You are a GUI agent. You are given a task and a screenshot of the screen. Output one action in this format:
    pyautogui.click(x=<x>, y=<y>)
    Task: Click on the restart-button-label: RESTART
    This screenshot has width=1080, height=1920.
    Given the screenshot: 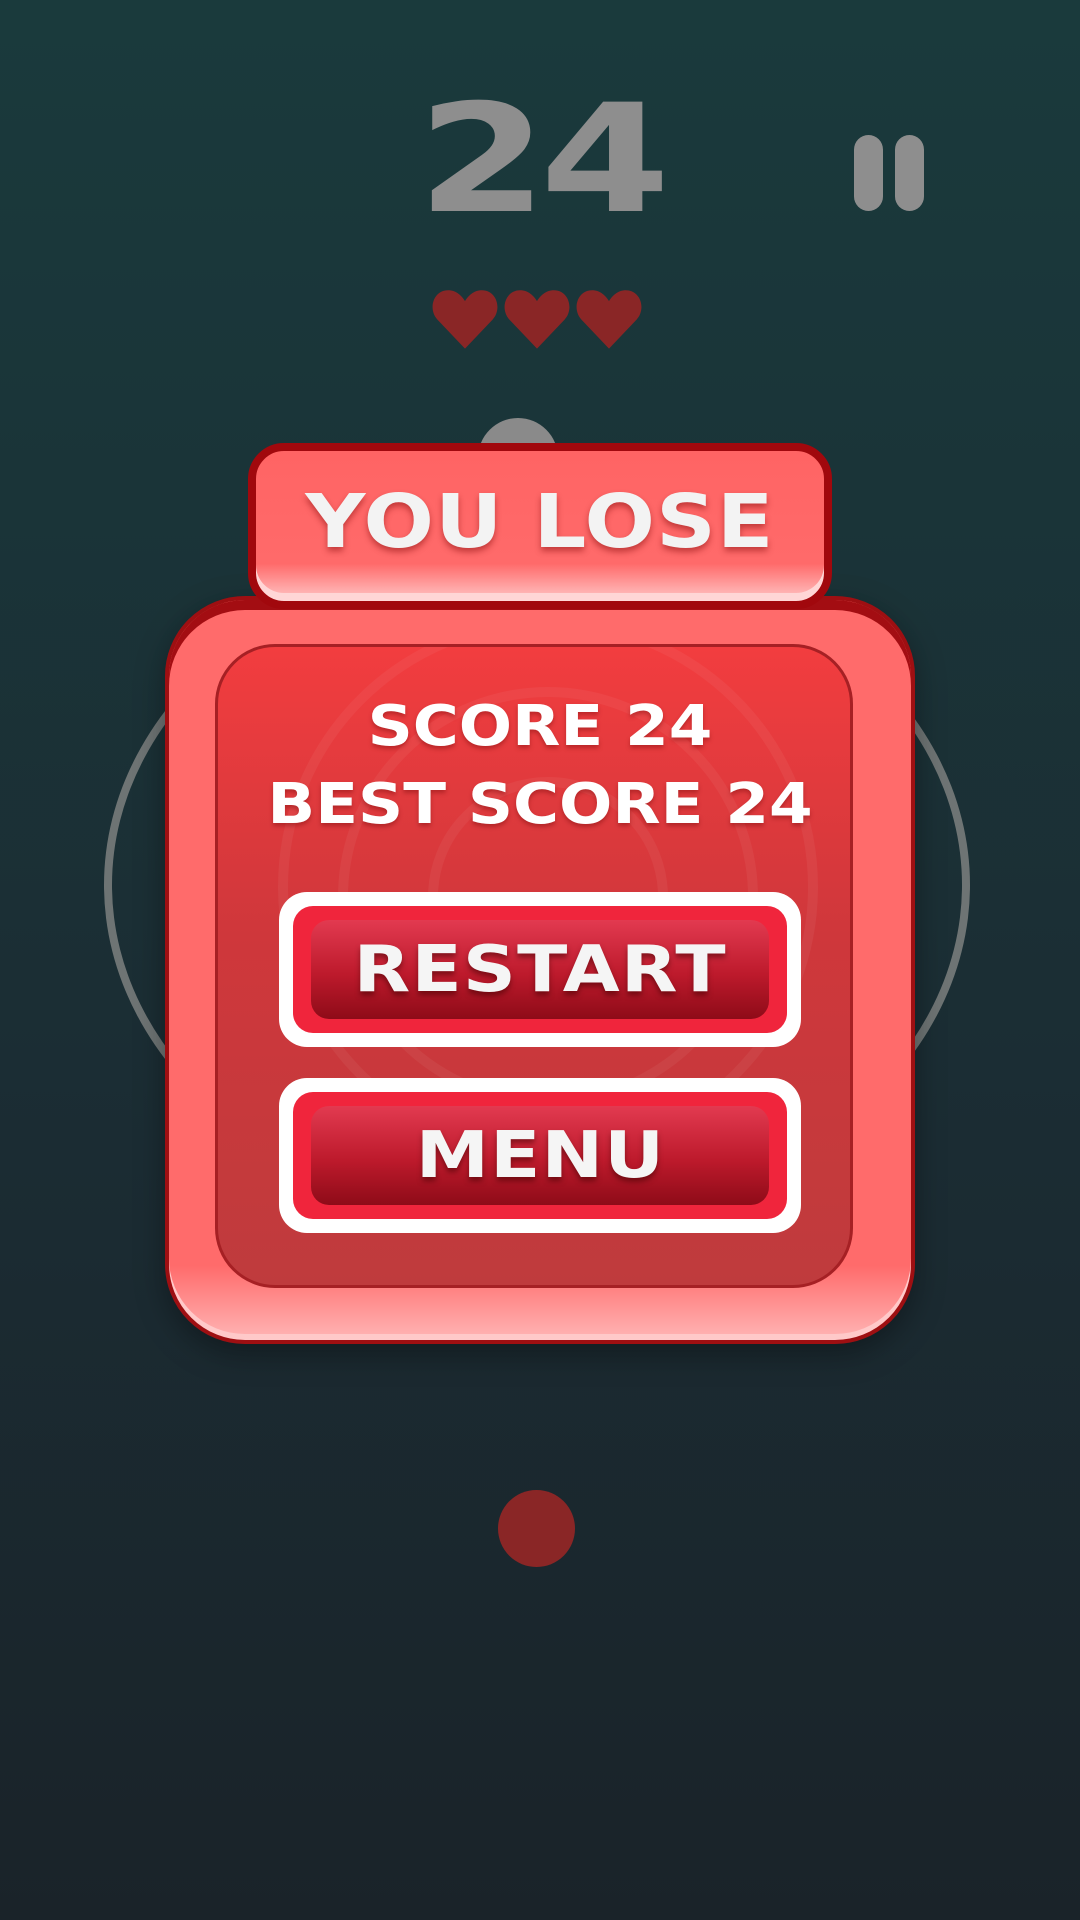 What is the action you would take?
    pyautogui.click(x=540, y=969)
    